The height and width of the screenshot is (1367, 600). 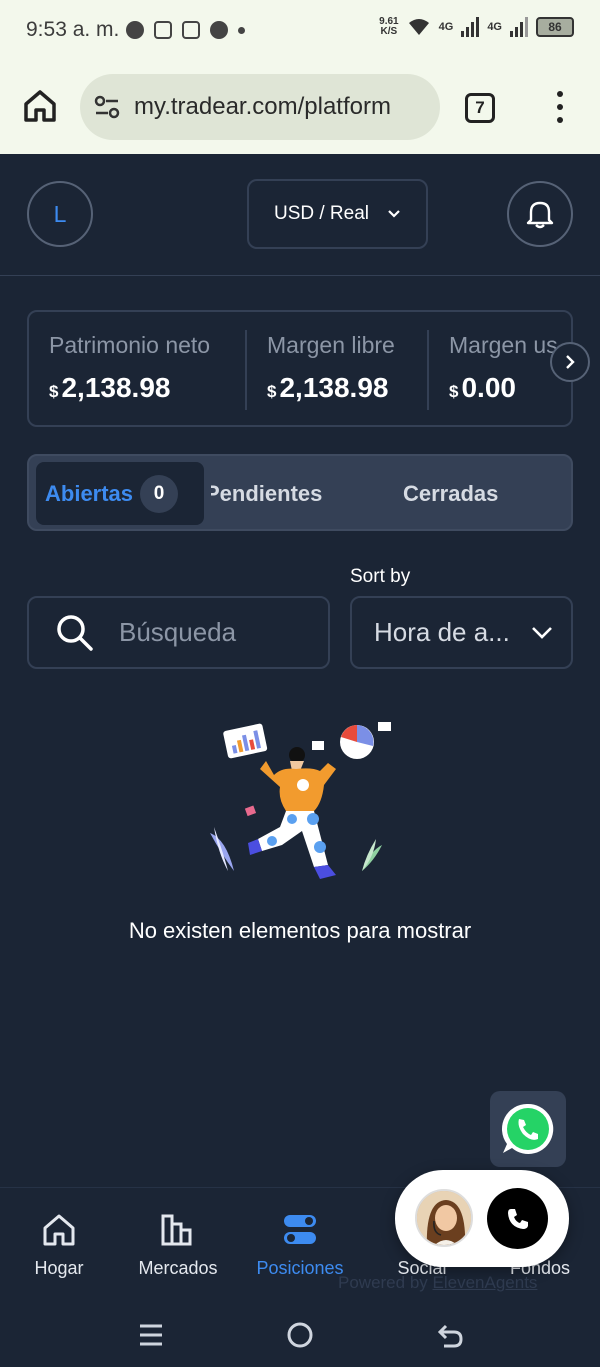 I want to click on notification-icons, so click(x=185, y=30).